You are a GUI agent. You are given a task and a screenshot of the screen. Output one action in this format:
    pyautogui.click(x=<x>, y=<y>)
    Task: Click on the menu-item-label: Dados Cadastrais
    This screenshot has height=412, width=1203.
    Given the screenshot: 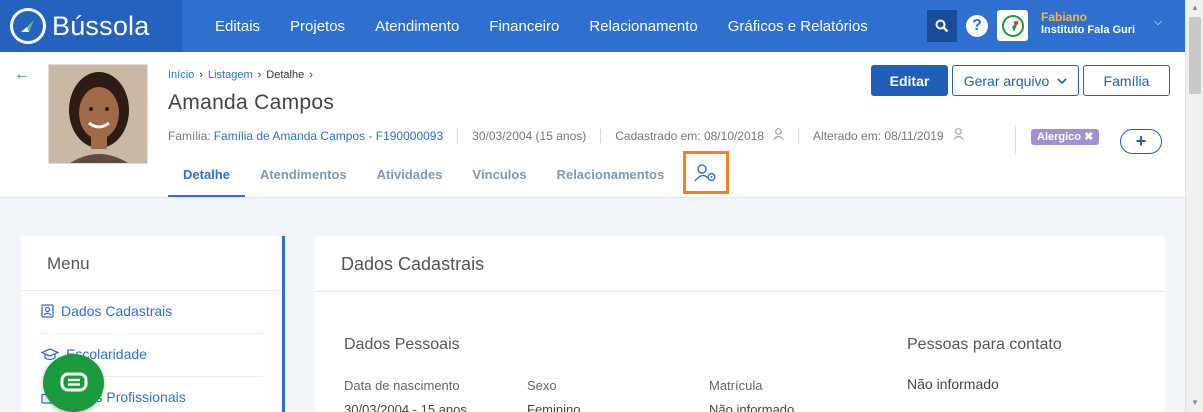 What is the action you would take?
    pyautogui.click(x=117, y=311)
    